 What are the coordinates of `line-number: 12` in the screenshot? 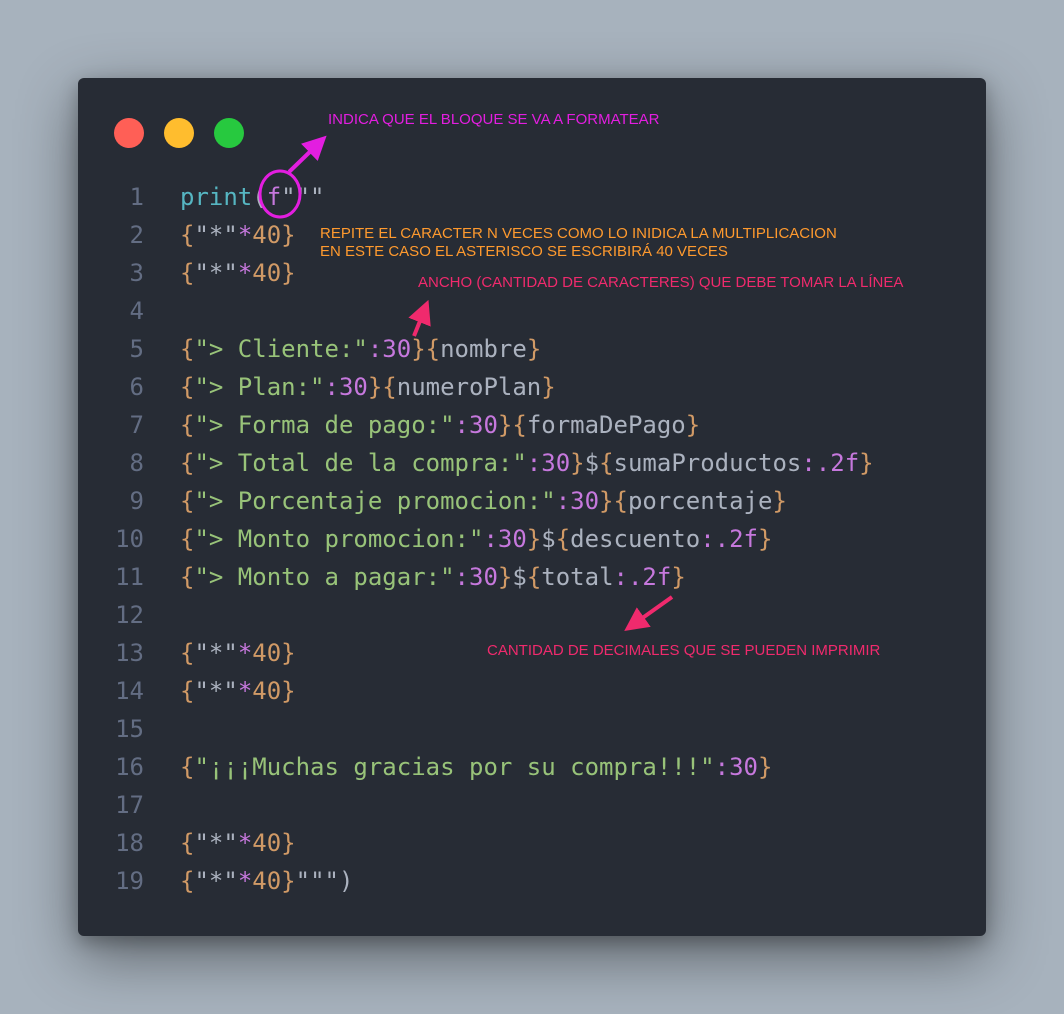 It's located at (129, 615).